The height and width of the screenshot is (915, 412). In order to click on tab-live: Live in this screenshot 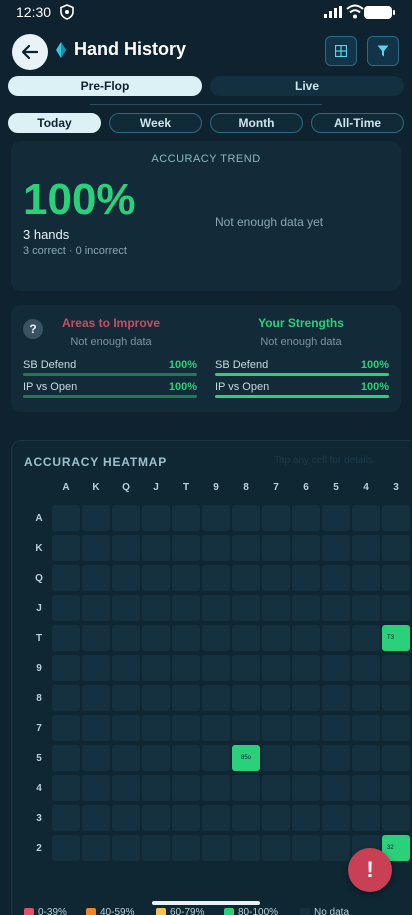, I will do `click(307, 86)`.